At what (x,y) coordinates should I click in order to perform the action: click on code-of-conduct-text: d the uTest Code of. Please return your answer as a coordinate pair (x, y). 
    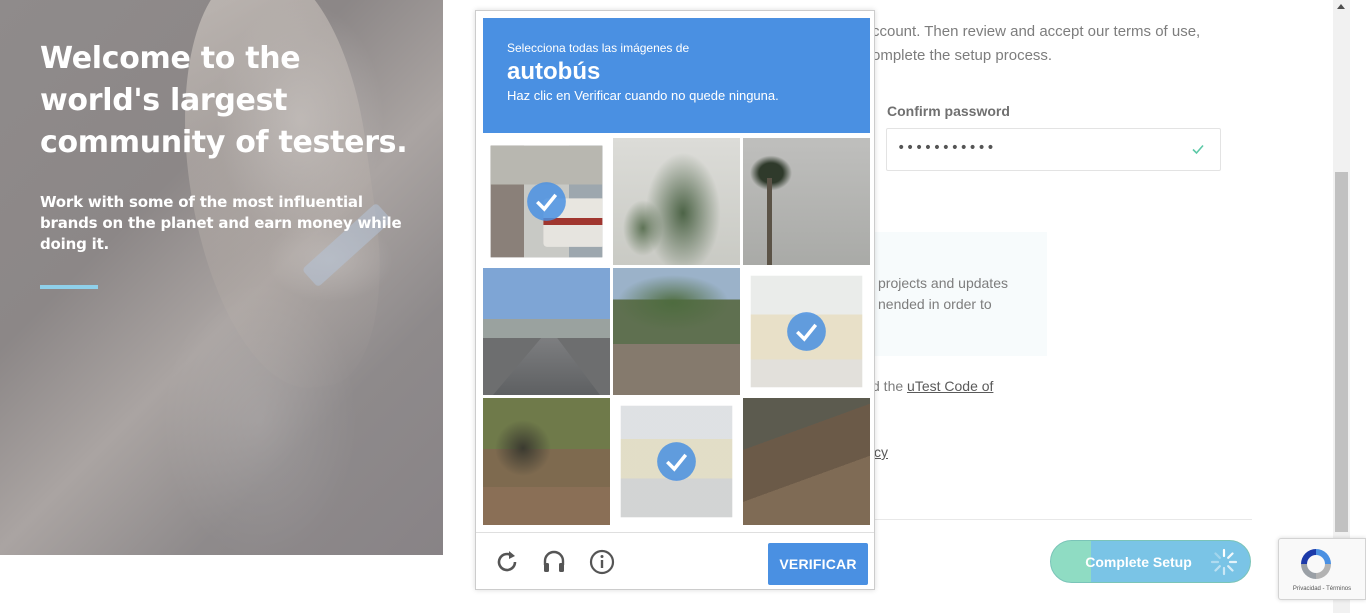
    Looking at the image, I should click on (932, 386).